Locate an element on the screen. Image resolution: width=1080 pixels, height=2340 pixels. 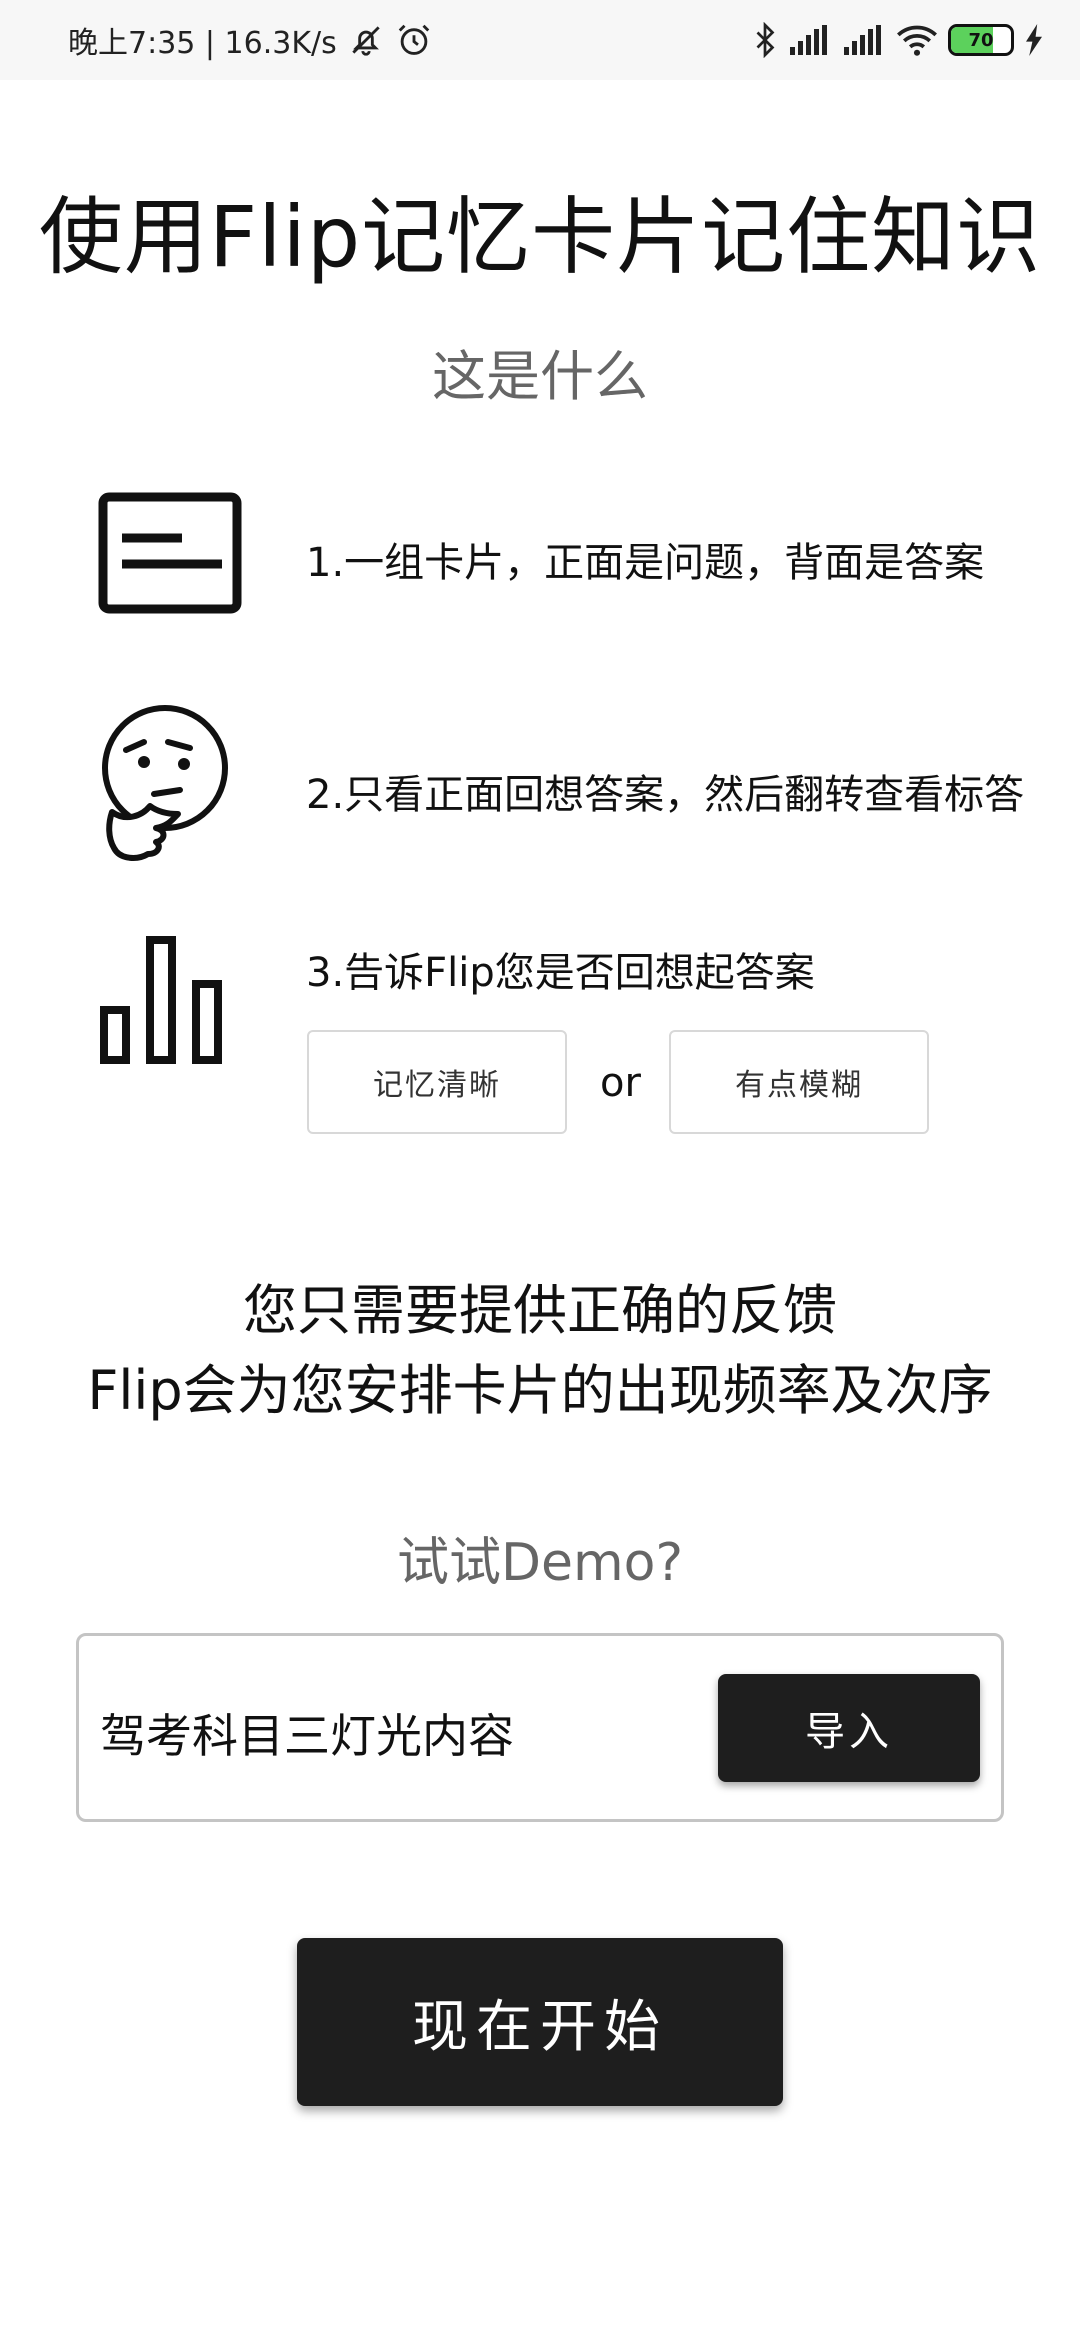
charging-icon is located at coordinates (1034, 40).